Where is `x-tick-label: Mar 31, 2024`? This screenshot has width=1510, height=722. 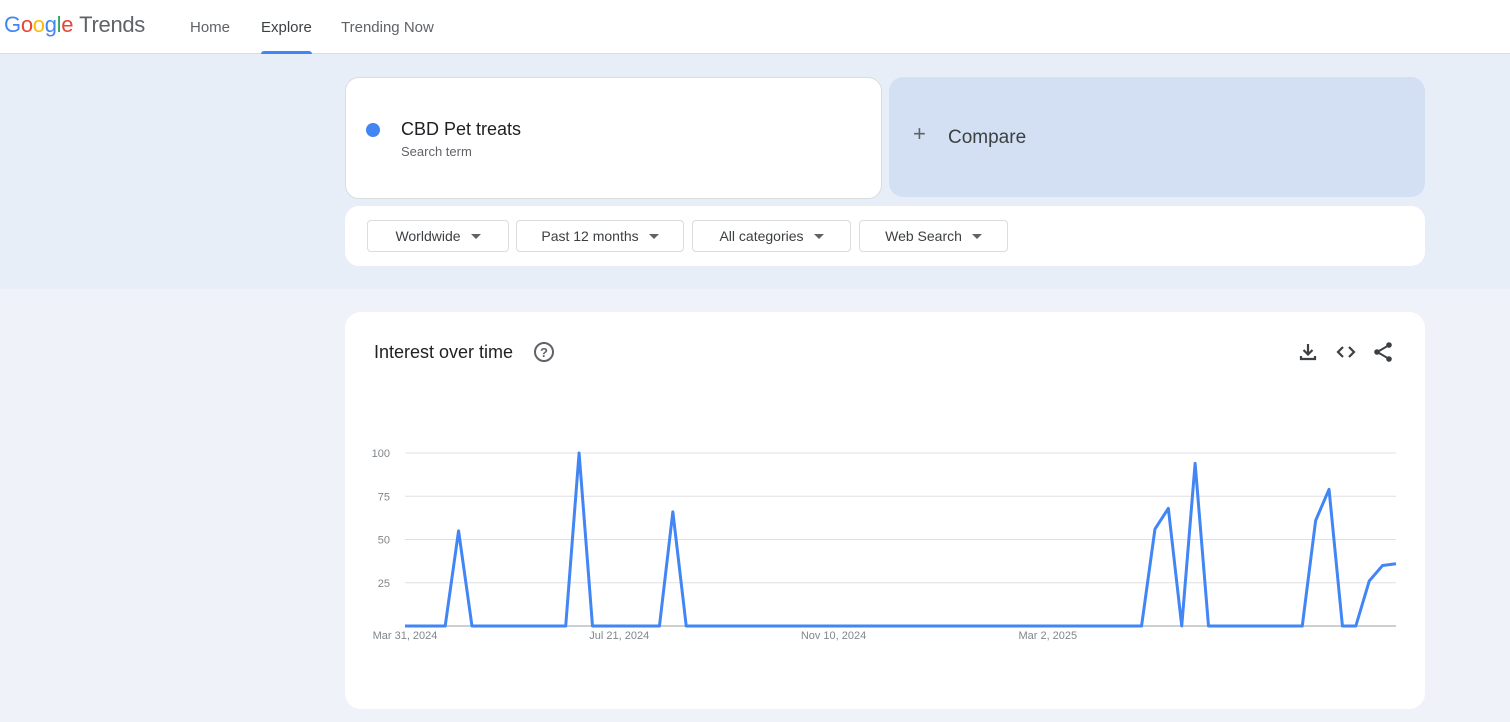
x-tick-label: Mar 31, 2024 is located at coordinates (405, 636).